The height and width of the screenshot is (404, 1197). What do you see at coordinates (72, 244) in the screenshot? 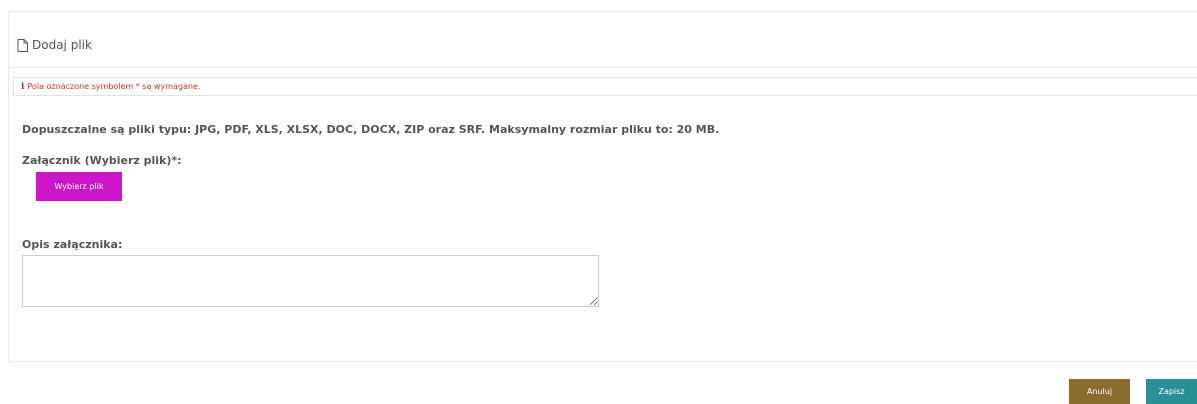
I see `attachment-description-label: Opis załącznika:` at bounding box center [72, 244].